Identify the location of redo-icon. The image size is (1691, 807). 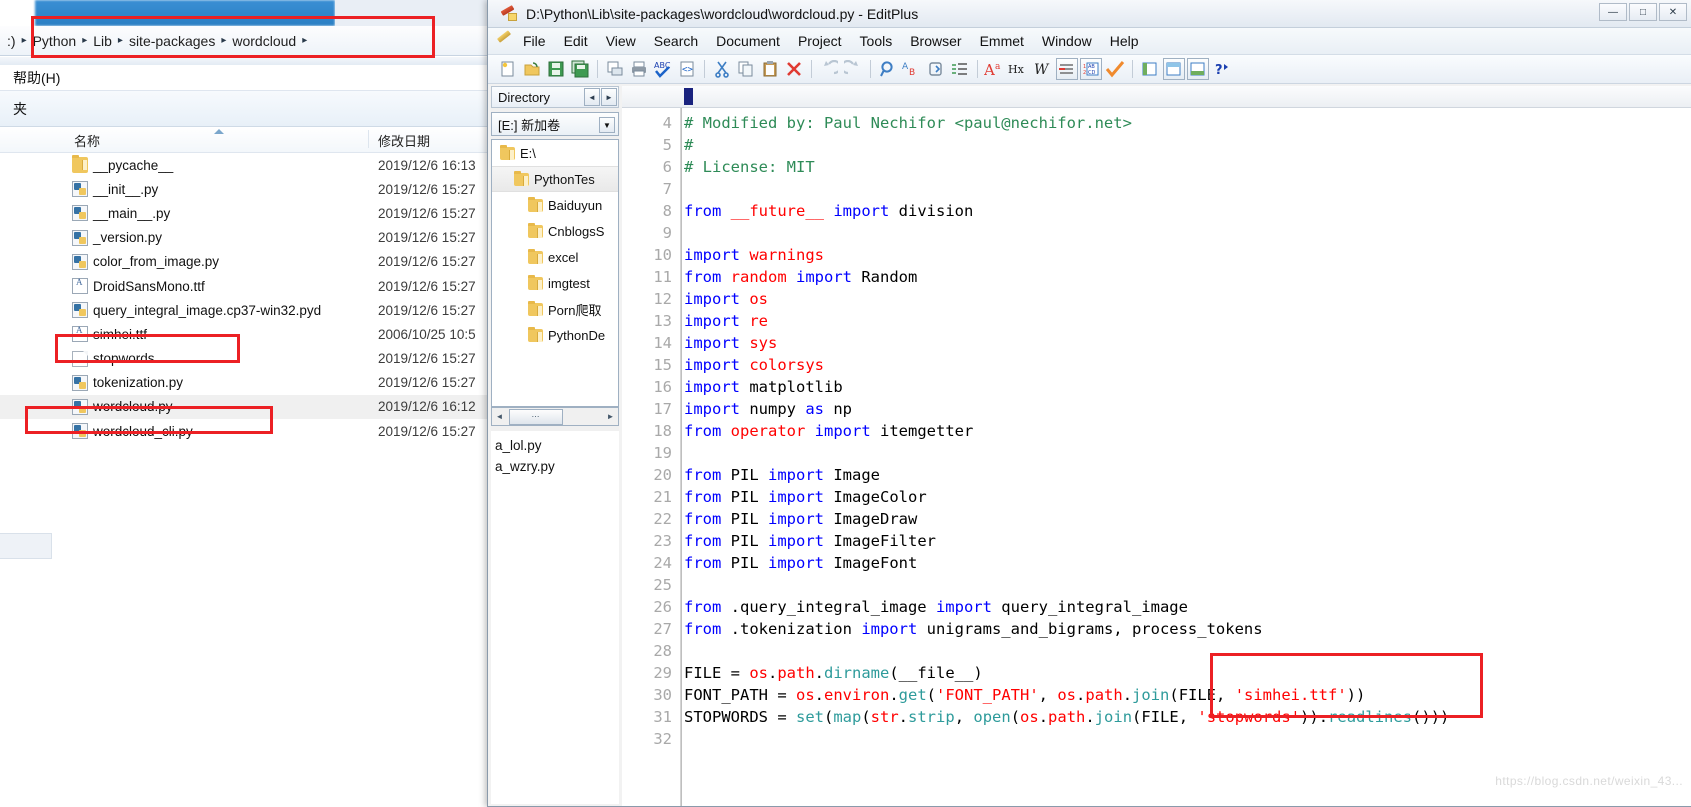
(853, 69).